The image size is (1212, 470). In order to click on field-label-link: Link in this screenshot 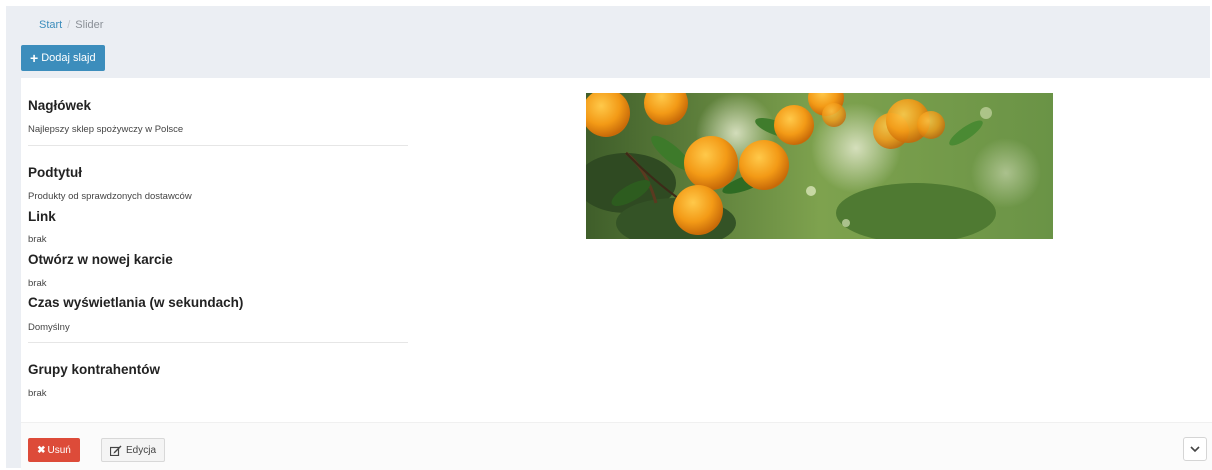, I will do `click(42, 216)`.